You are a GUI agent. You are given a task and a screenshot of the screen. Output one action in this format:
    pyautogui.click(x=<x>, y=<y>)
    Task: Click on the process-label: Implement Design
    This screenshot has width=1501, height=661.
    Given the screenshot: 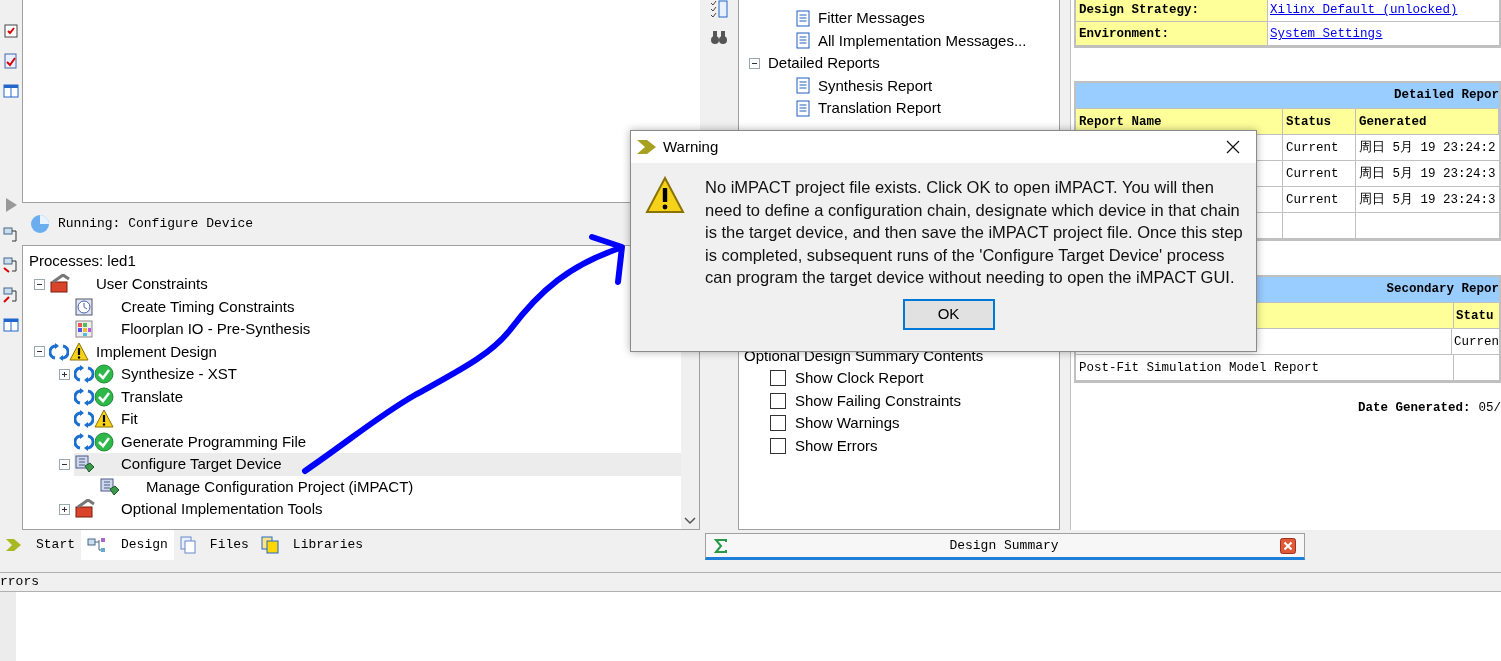 What is the action you would take?
    pyautogui.click(x=156, y=351)
    